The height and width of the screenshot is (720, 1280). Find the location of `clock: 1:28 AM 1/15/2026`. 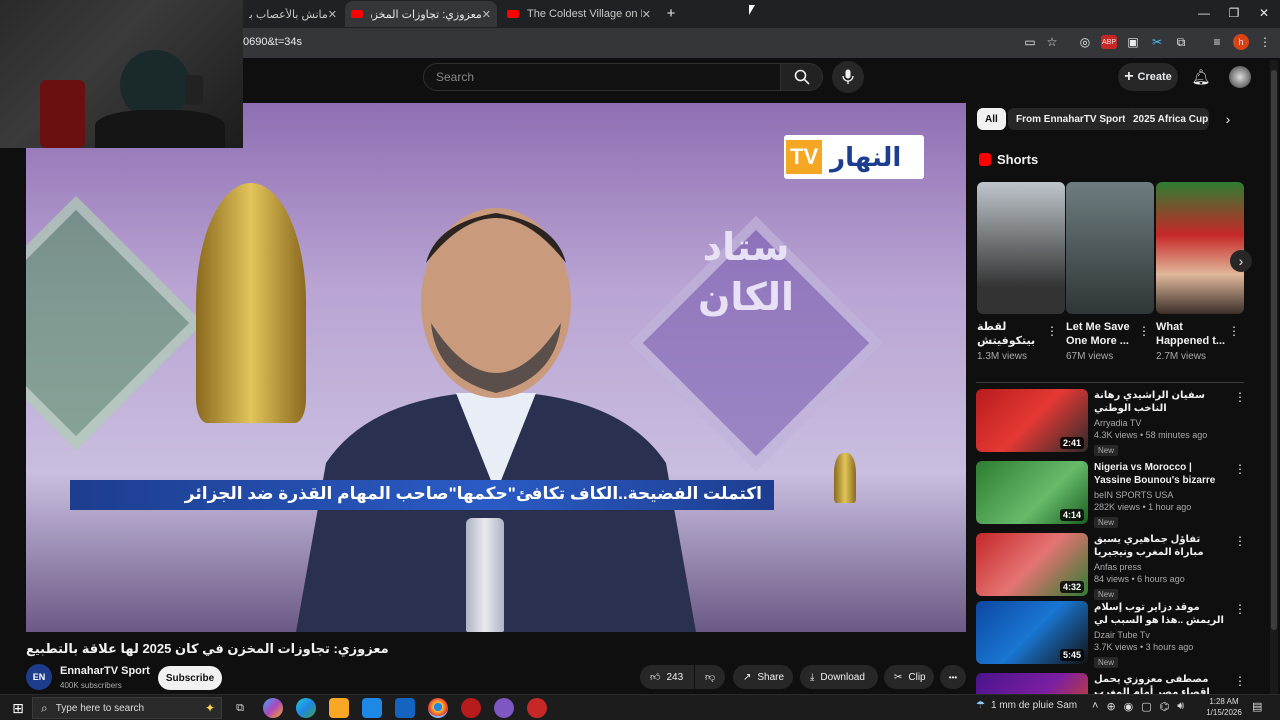

clock: 1:28 AM 1/15/2026 is located at coordinates (1224, 707).